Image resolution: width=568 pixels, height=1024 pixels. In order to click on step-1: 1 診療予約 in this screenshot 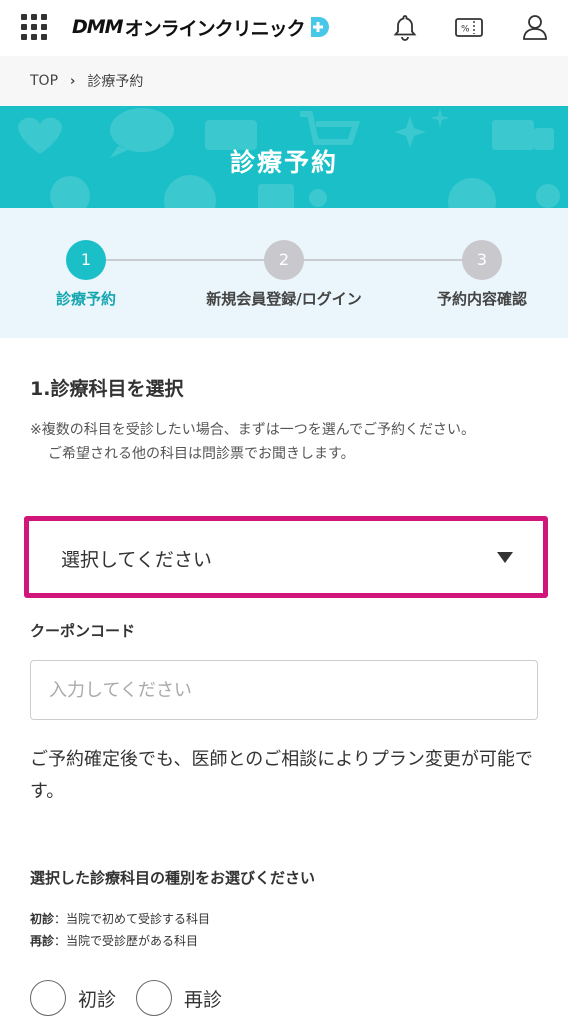, I will do `click(93, 274)`.